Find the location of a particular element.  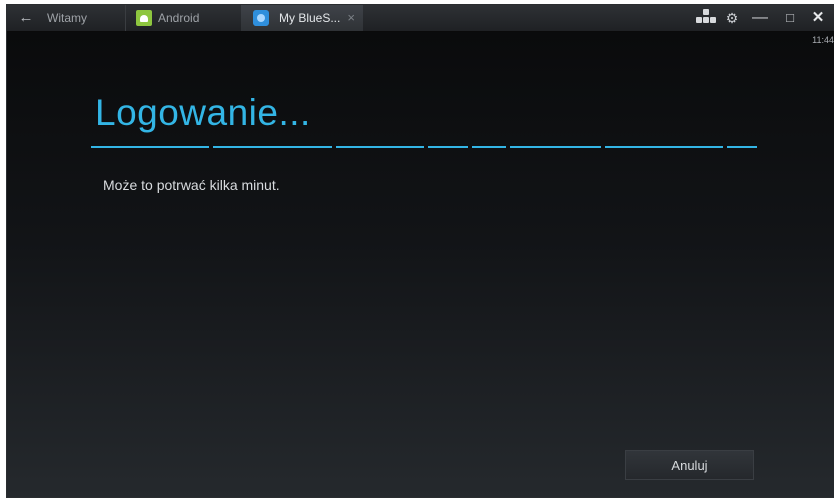

cancel-button: Anuluj is located at coordinates (689, 465).